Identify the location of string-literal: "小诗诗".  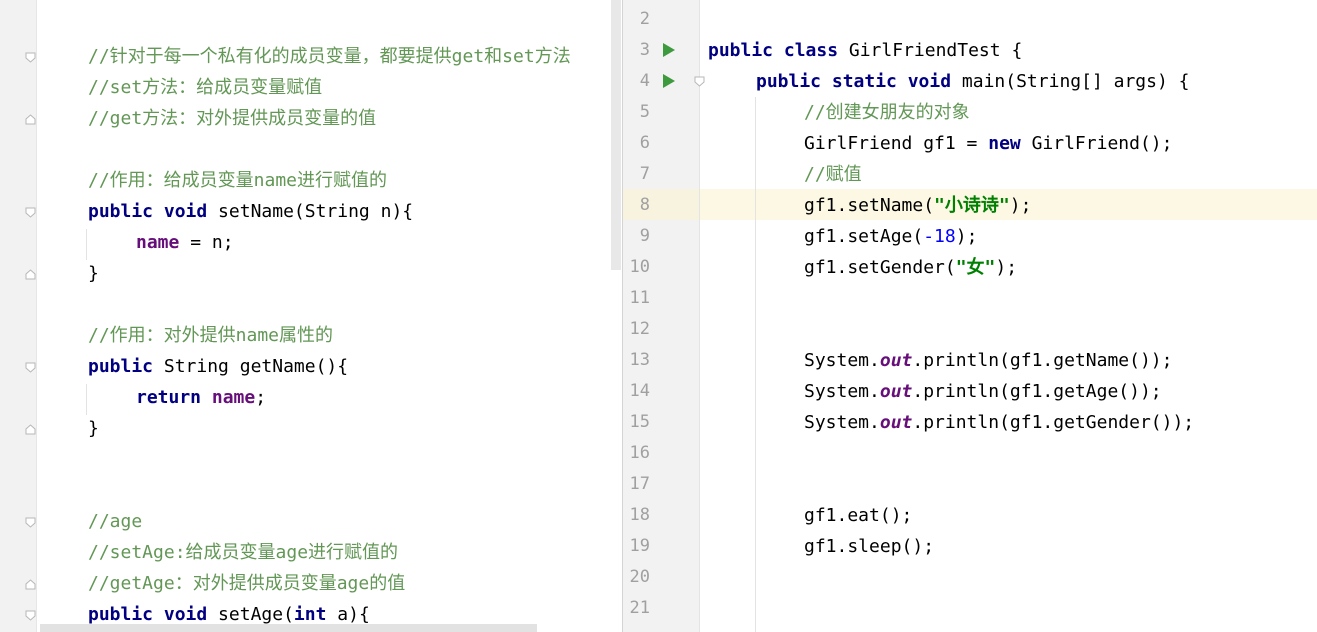
(972, 205).